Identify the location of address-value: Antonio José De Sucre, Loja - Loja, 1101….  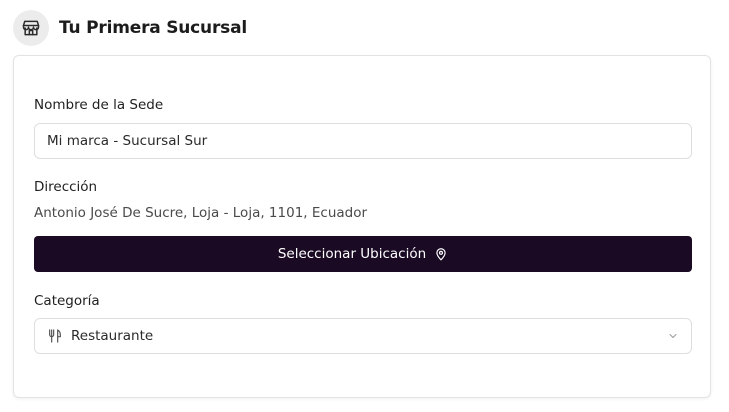
(201, 213).